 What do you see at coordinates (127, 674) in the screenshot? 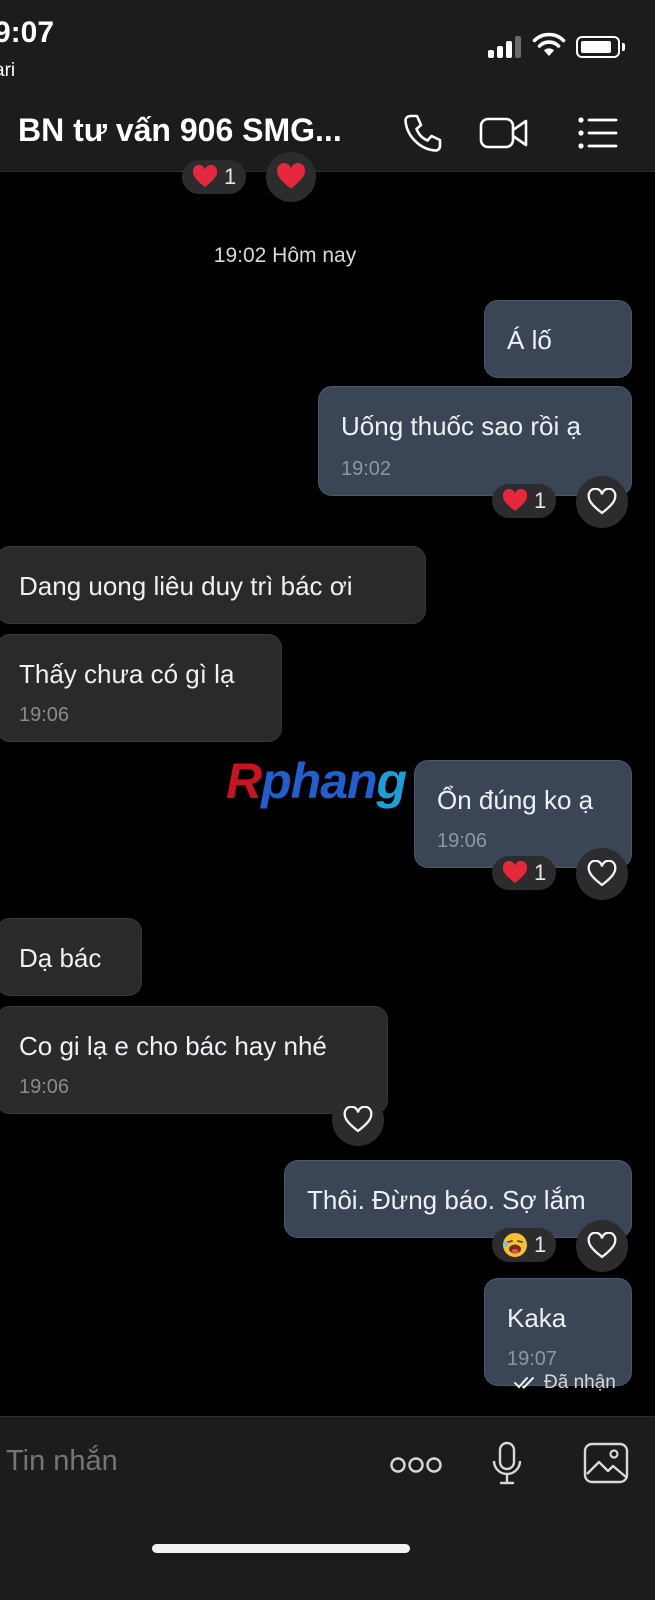
I see `message-text: Thấy chưa có gì lạ` at bounding box center [127, 674].